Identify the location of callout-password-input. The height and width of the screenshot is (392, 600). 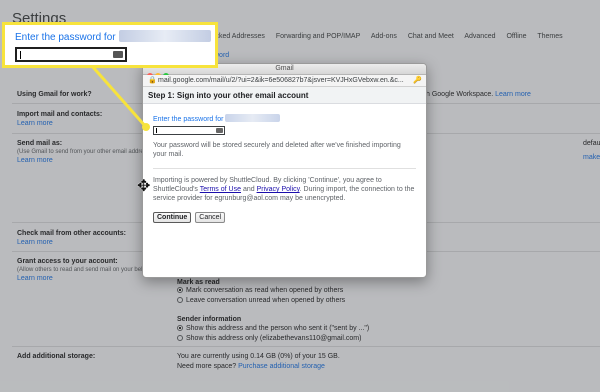
(71, 54).